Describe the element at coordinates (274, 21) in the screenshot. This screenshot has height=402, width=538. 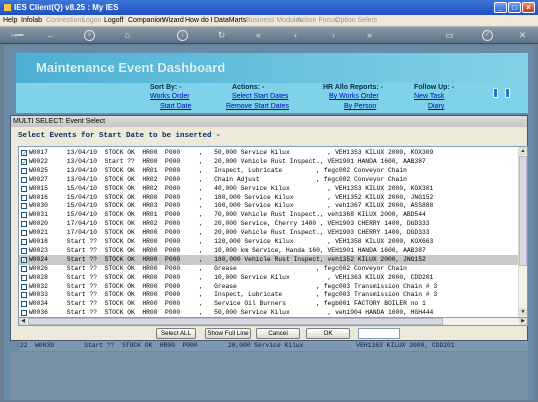
I see `menu-business-modules: Business Modules` at that location.